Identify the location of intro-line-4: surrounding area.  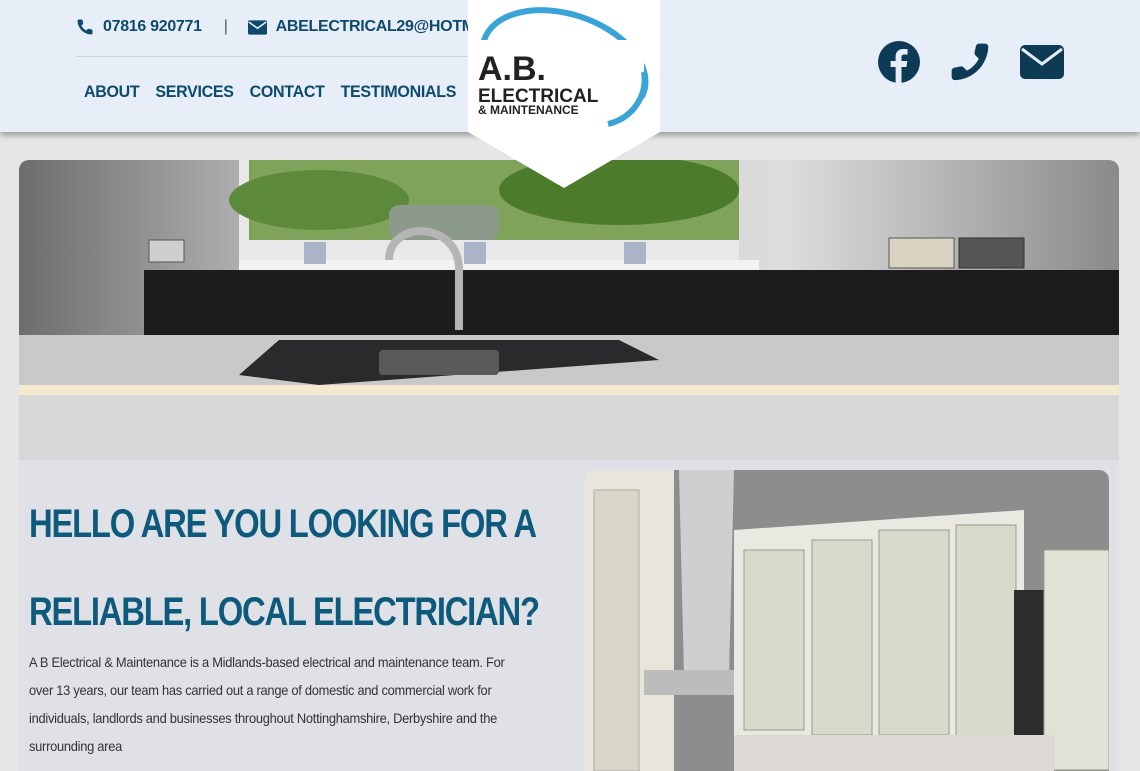
(75, 746).